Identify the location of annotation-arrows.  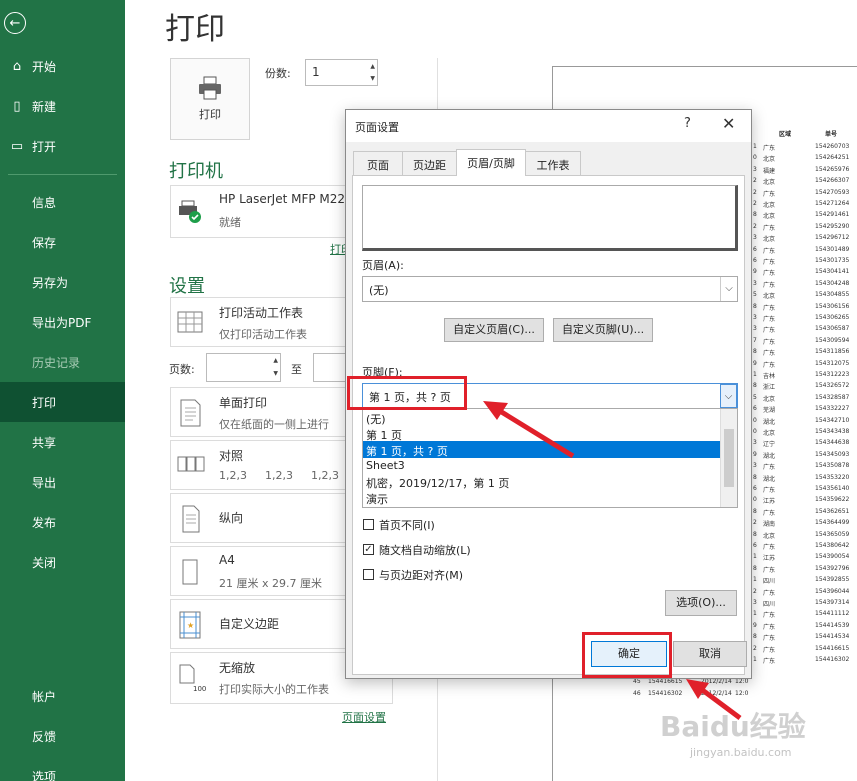
(612, 561).